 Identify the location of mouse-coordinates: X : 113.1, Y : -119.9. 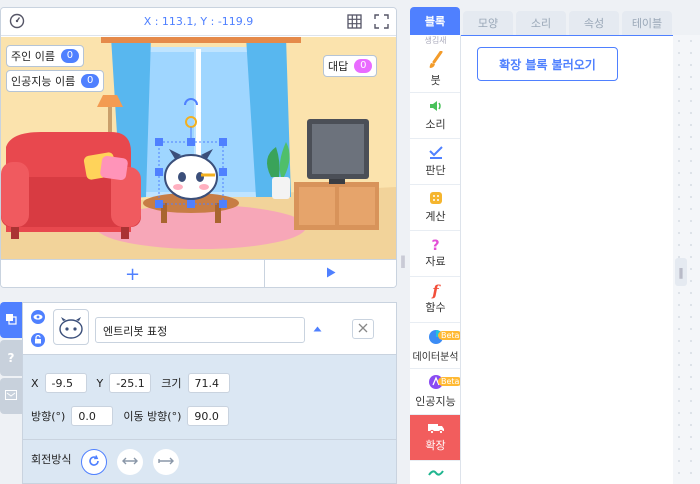
(198, 21).